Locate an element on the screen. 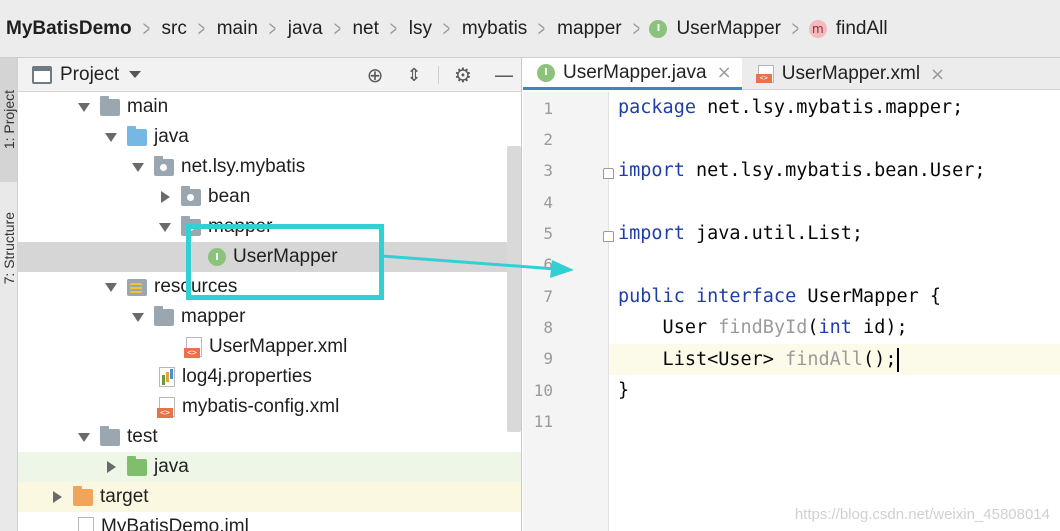  breadcrumb-item-mybatis: mybatis is located at coordinates (494, 28).